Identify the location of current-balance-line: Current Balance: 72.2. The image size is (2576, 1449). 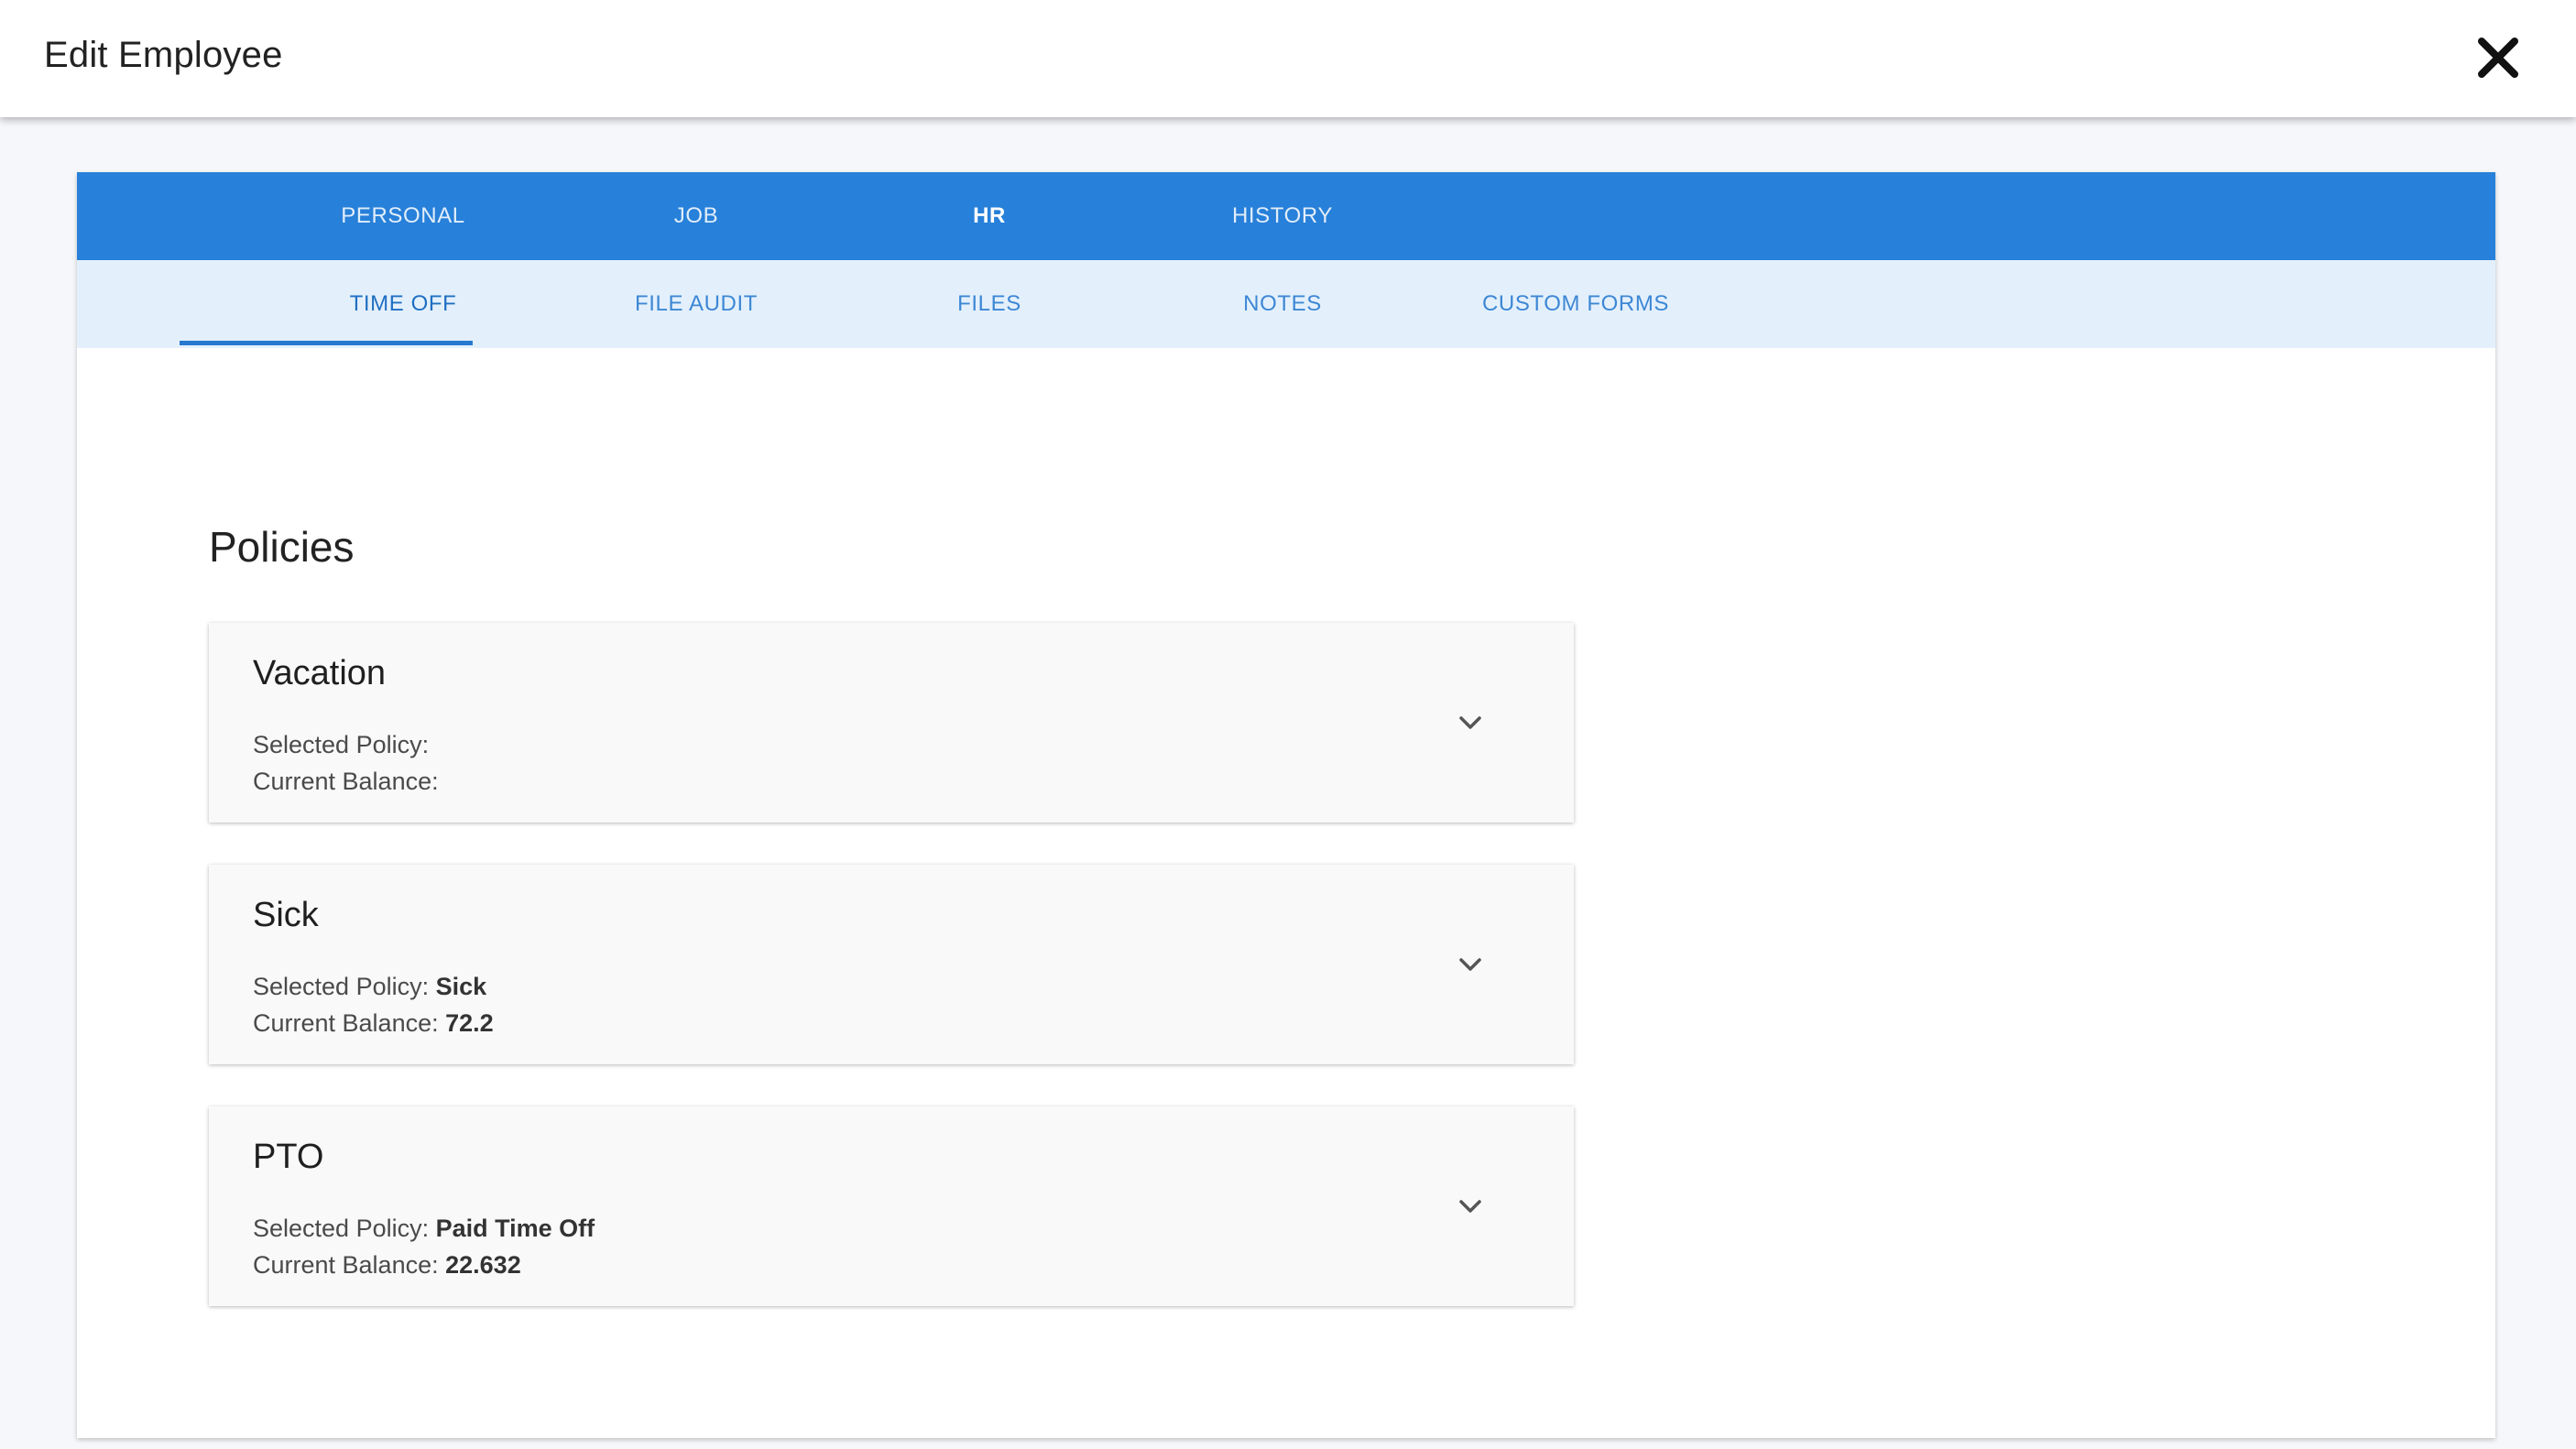
(373, 1023).